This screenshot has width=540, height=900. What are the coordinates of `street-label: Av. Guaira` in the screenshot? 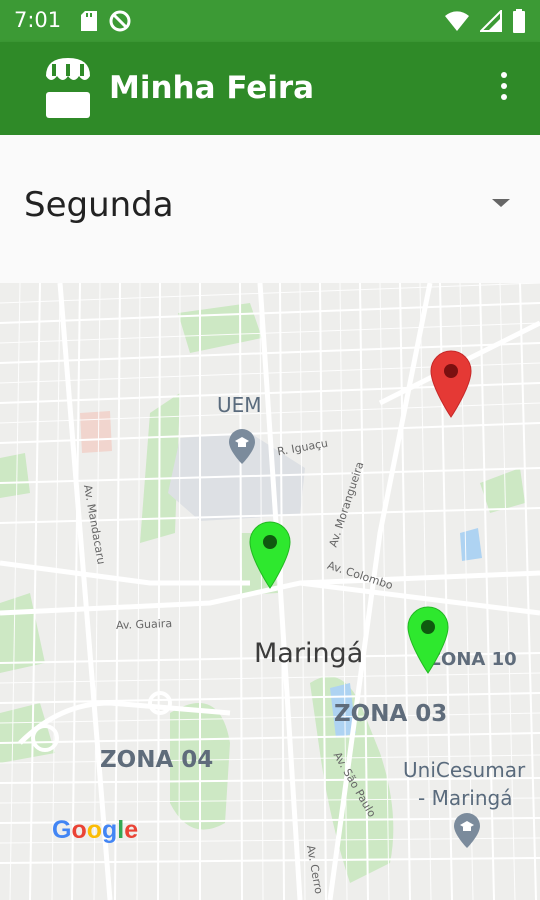 It's located at (144, 624).